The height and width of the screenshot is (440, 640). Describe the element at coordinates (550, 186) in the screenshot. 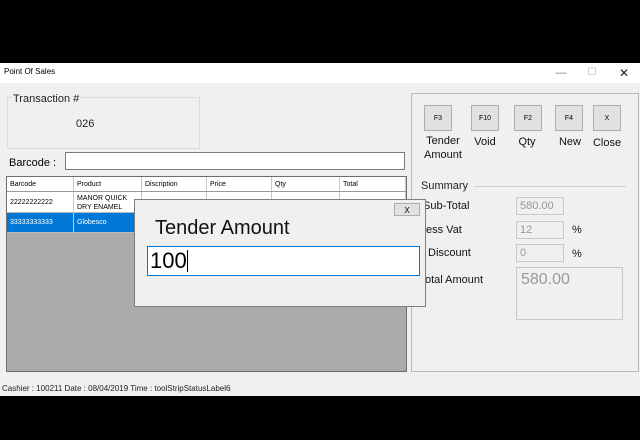

I see `summary-divider` at that location.